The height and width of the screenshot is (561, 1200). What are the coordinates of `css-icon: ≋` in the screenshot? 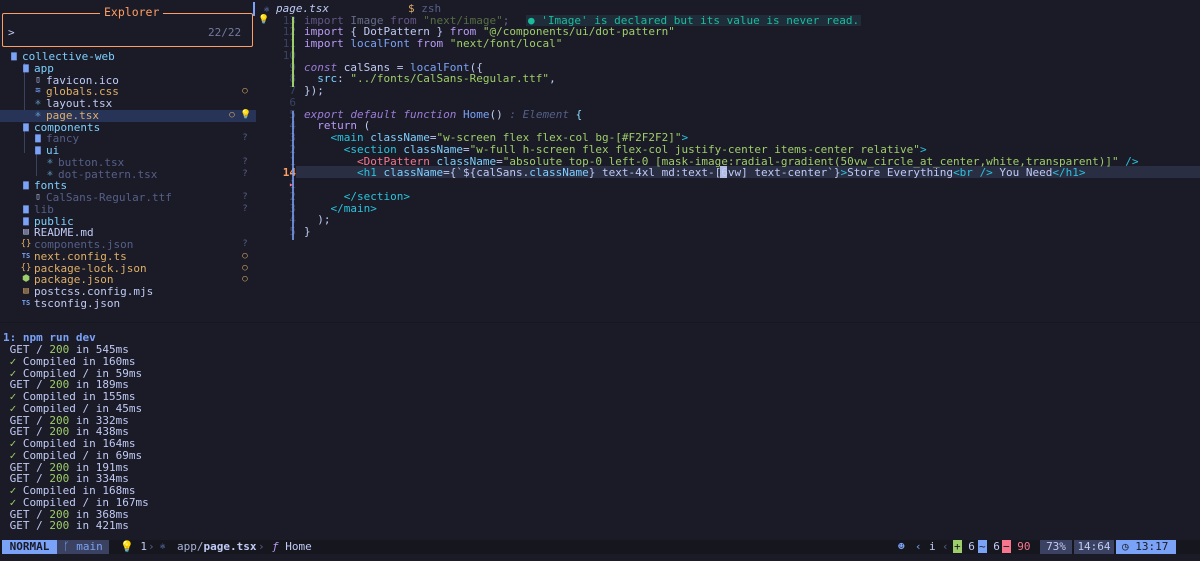 It's located at (38, 91).